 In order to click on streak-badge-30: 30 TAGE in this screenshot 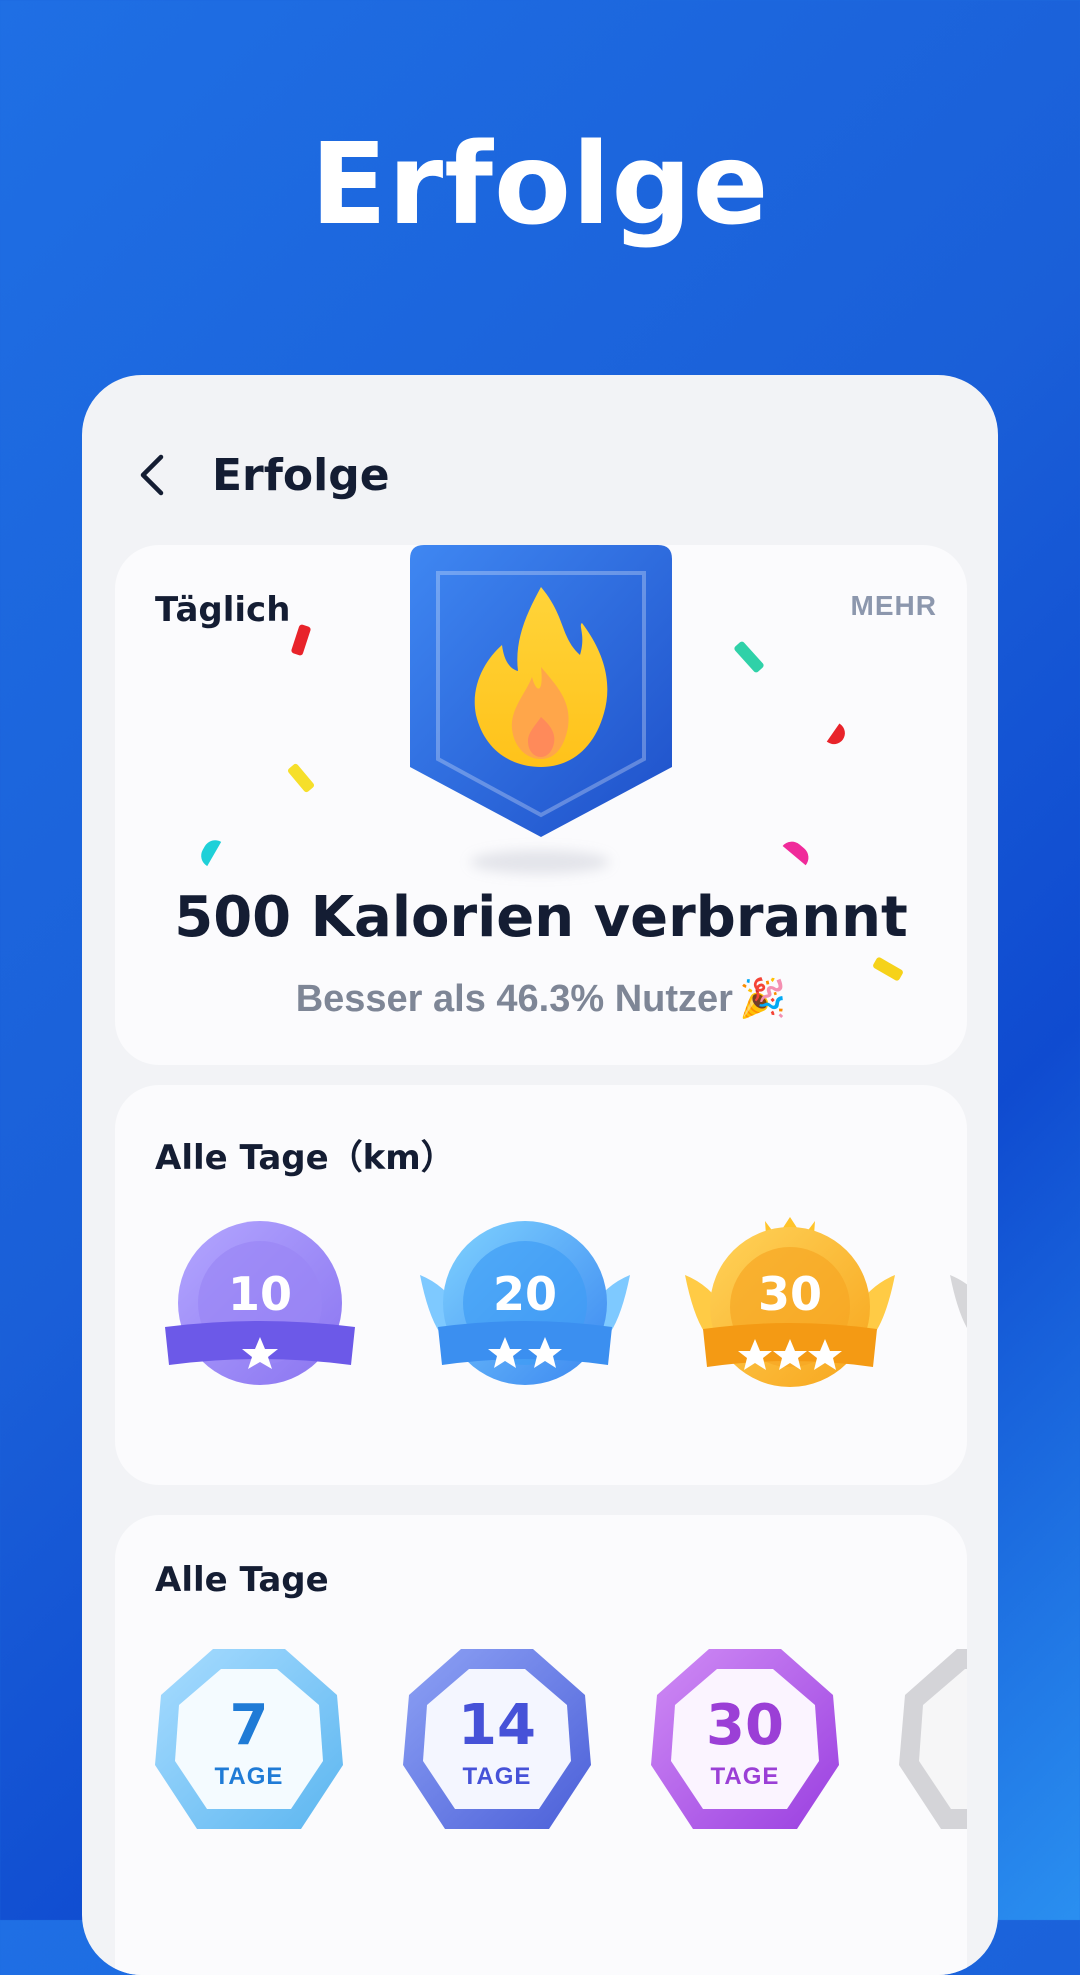, I will do `click(745, 1741)`.